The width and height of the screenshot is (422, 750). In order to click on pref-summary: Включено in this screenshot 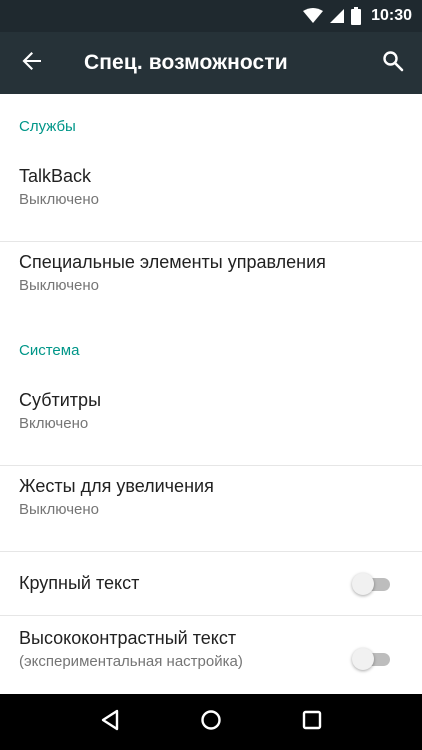, I will do `click(54, 423)`.